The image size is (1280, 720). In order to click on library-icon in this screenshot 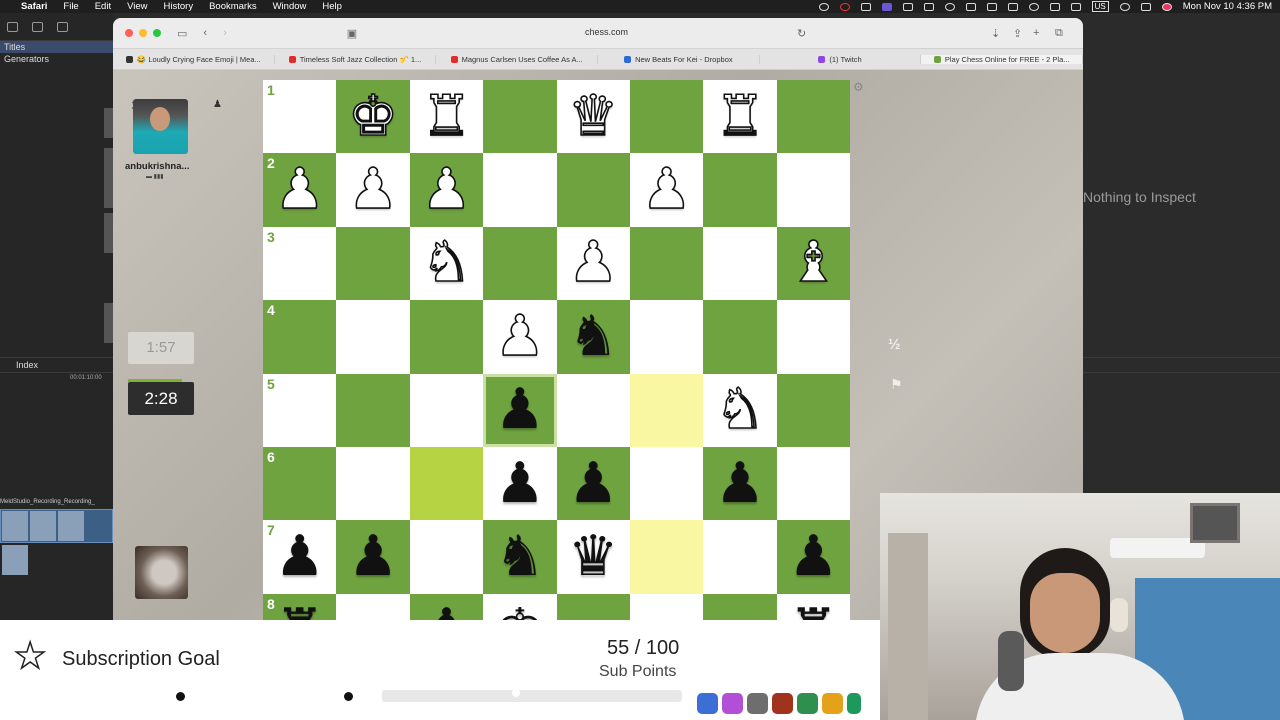, I will do `click(12, 26)`.